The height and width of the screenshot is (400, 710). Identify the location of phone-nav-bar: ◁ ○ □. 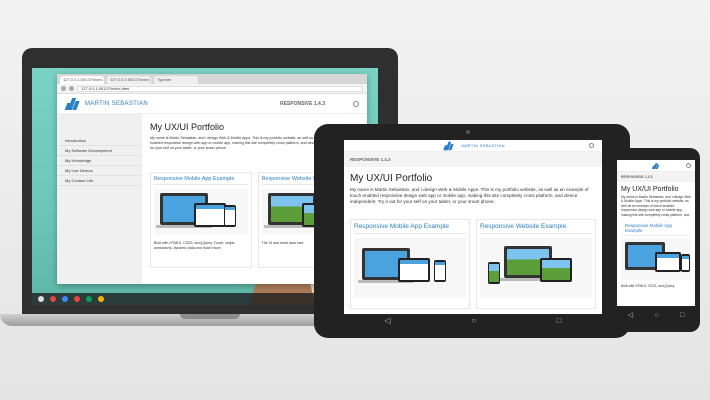
(656, 315).